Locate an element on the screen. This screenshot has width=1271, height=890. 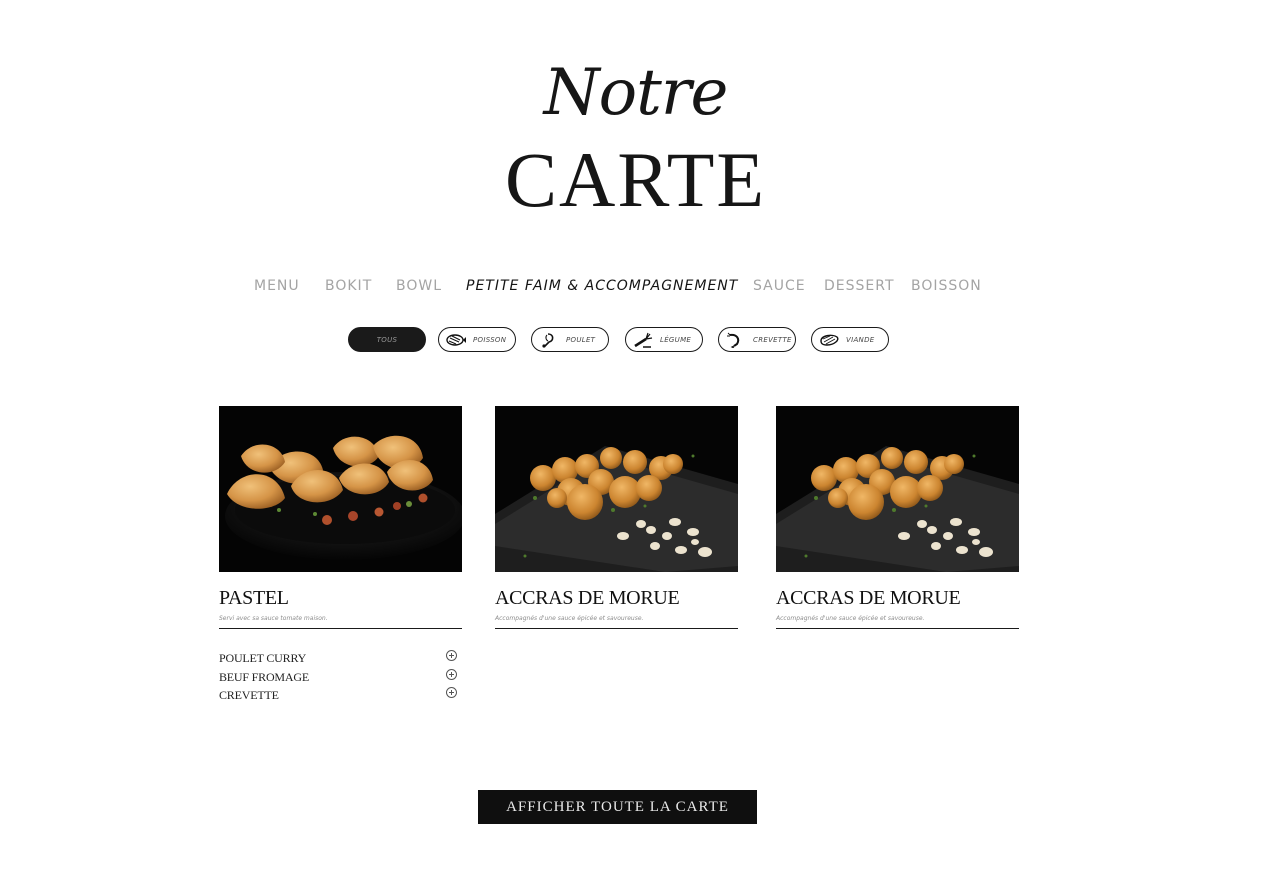
filter-label: POISSON is located at coordinates (490, 339).